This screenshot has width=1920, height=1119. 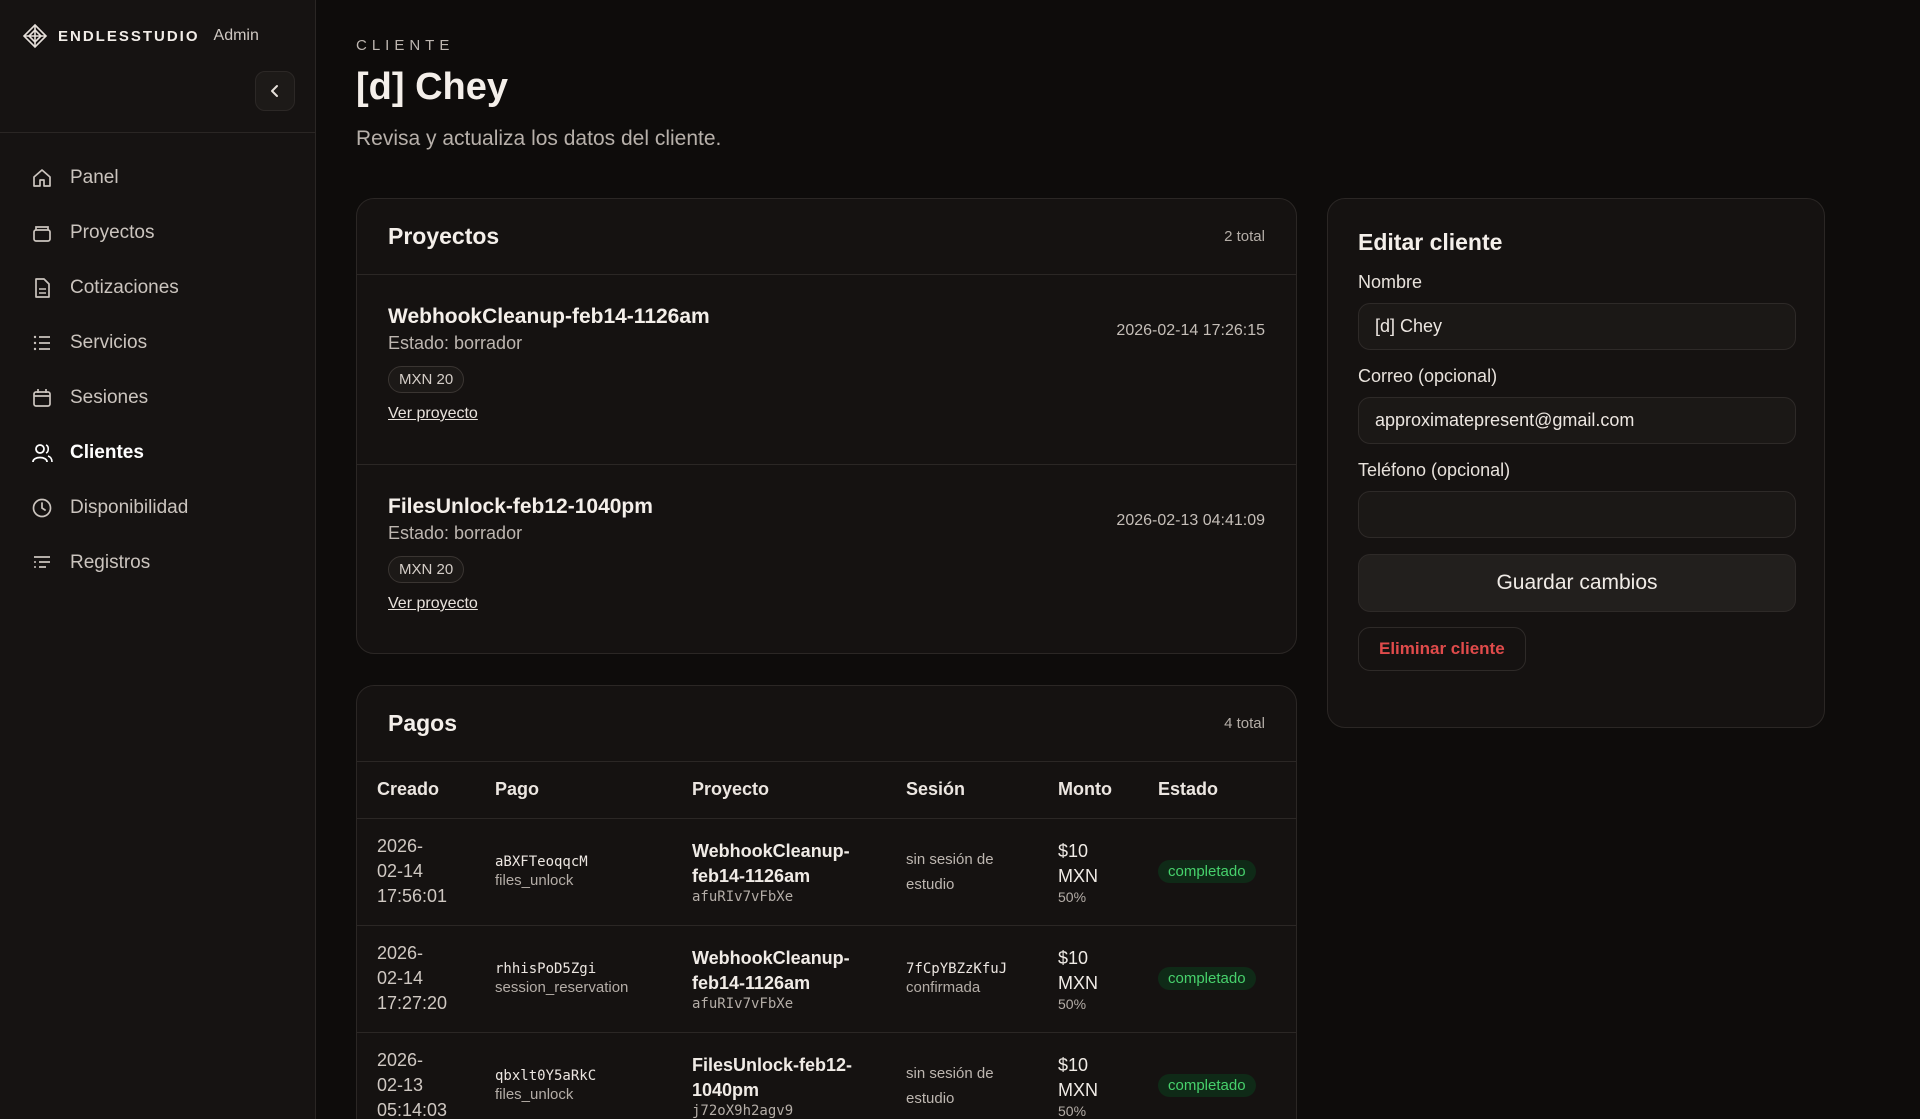 What do you see at coordinates (129, 36) in the screenshot?
I see `brand-name: ENDLESSTUDIO` at bounding box center [129, 36].